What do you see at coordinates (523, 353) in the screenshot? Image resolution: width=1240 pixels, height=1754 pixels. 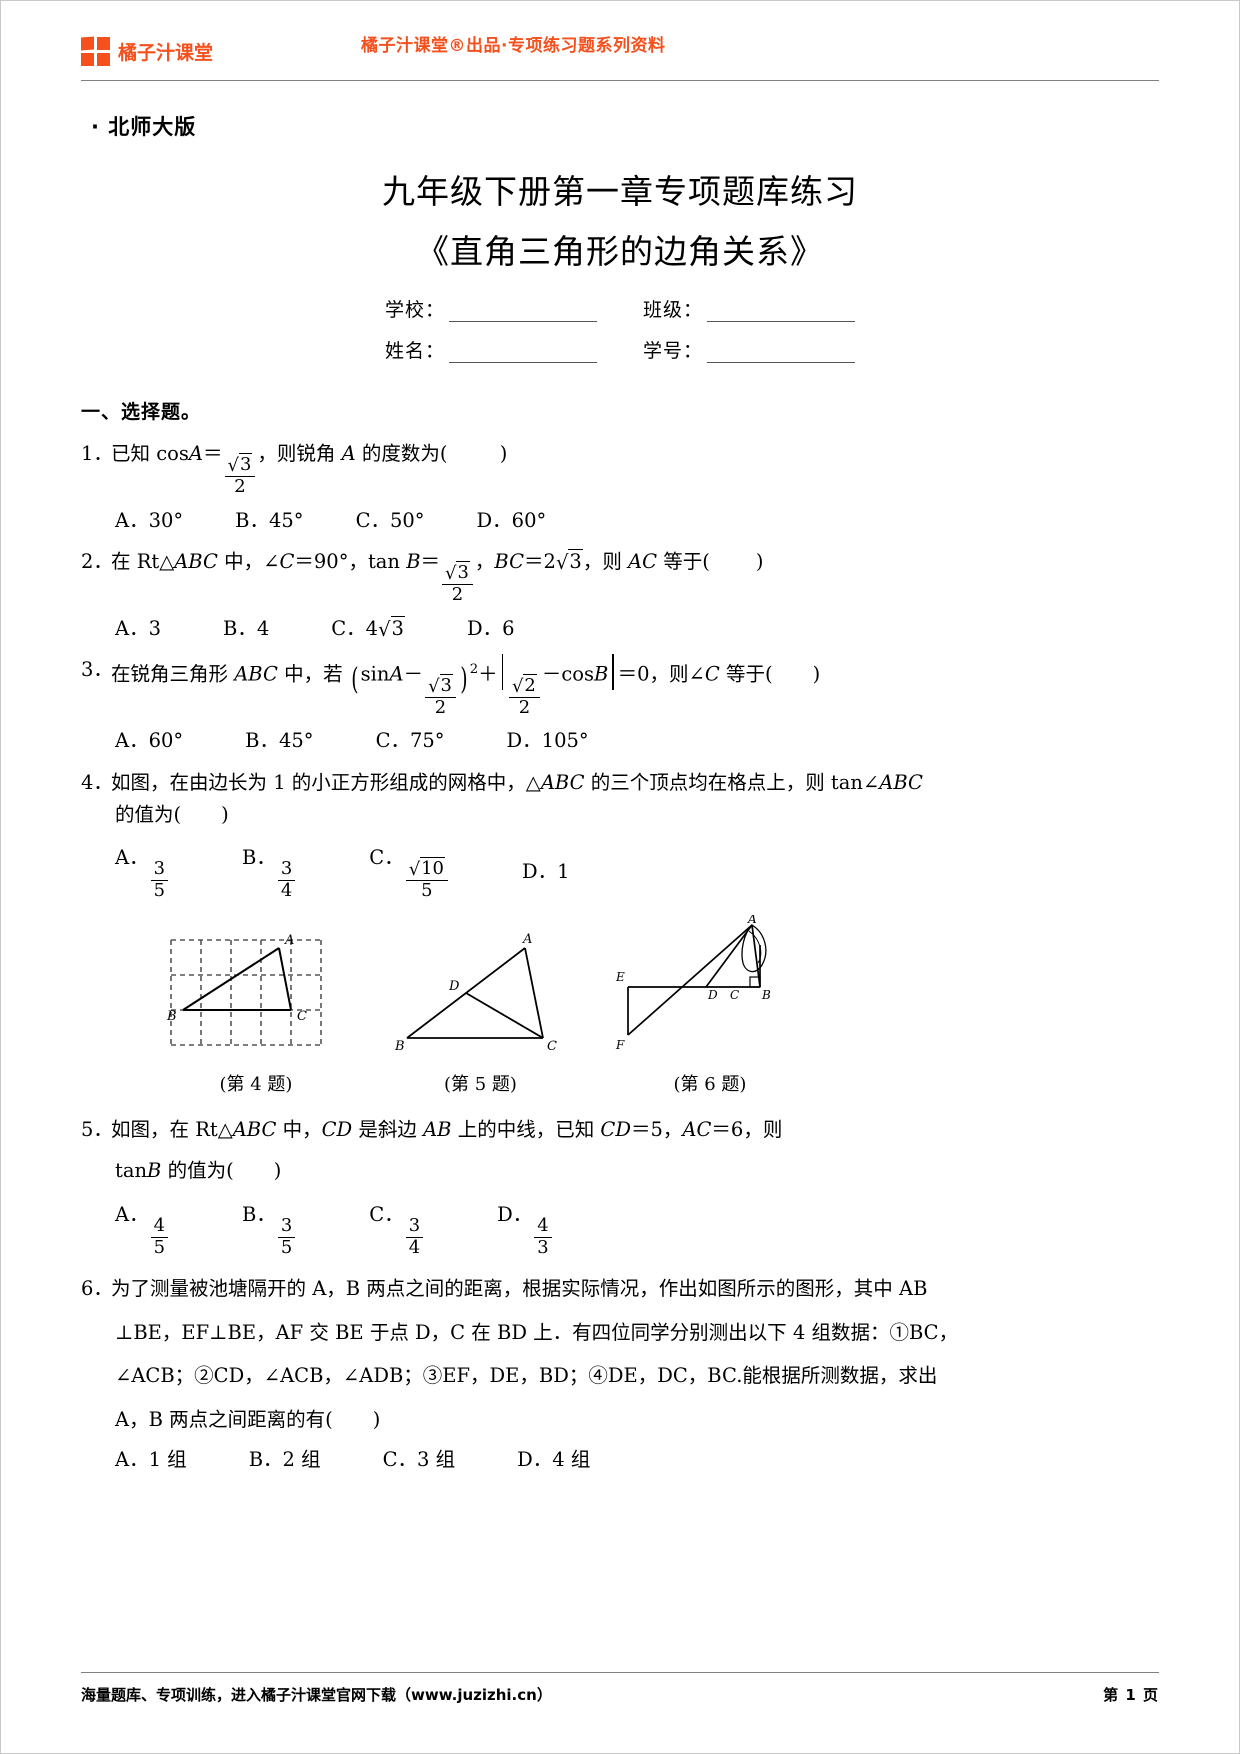 I see `name-input-blank` at bounding box center [523, 353].